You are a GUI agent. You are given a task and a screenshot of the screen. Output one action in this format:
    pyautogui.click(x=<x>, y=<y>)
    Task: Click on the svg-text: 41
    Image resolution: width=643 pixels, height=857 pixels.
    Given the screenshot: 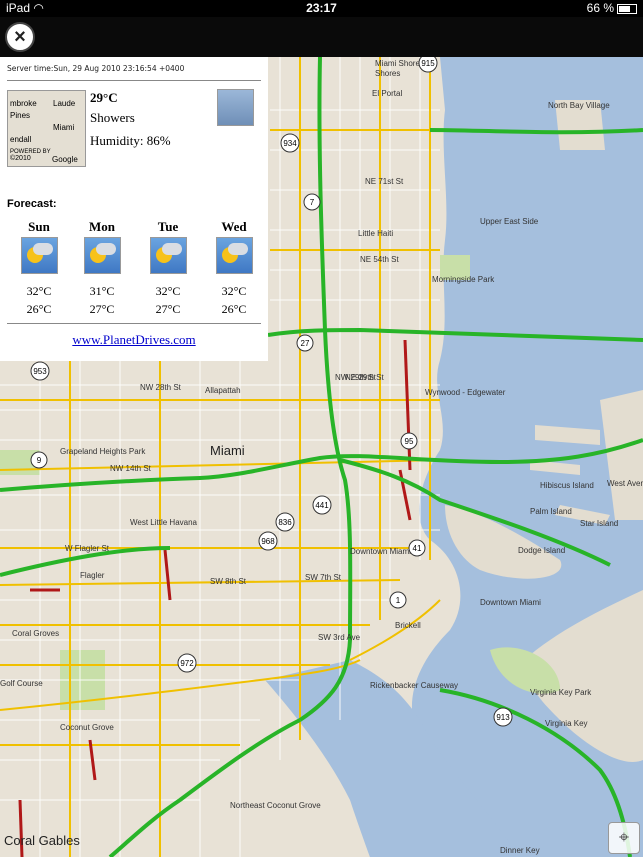 What is the action you would take?
    pyautogui.click(x=417, y=548)
    